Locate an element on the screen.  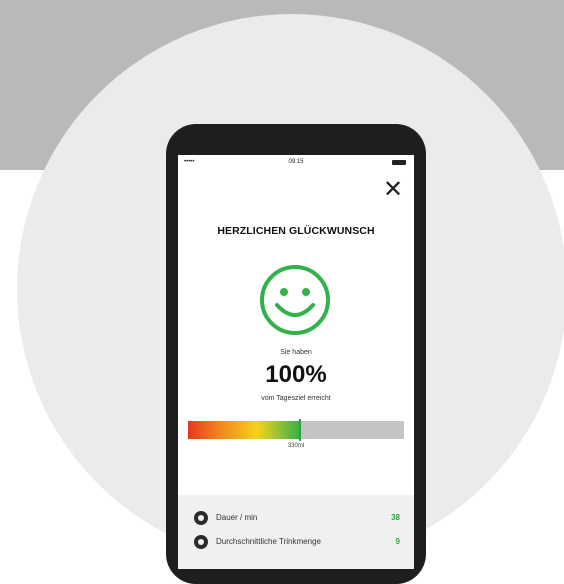
status-time: 09:15 is located at coordinates (296, 162).